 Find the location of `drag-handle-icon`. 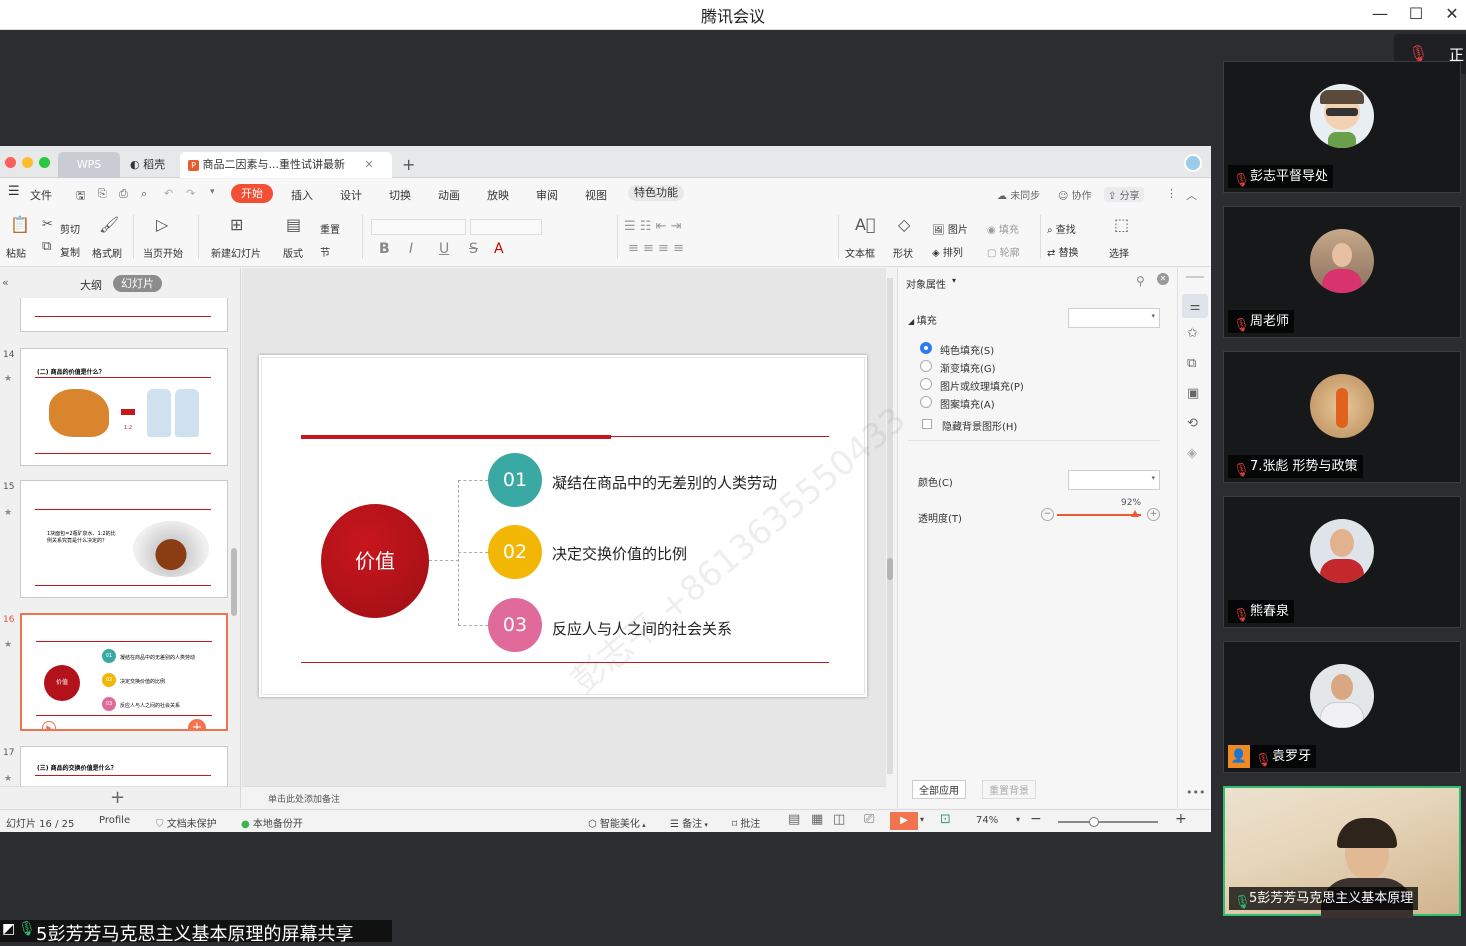

drag-handle-icon is located at coordinates (1195, 277).